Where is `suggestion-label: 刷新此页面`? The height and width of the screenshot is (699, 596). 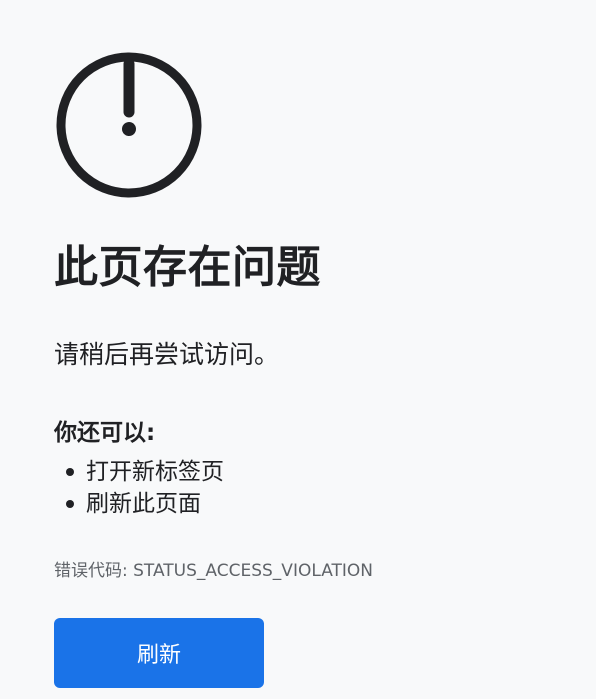 suggestion-label: 刷新此页面 is located at coordinates (143, 504).